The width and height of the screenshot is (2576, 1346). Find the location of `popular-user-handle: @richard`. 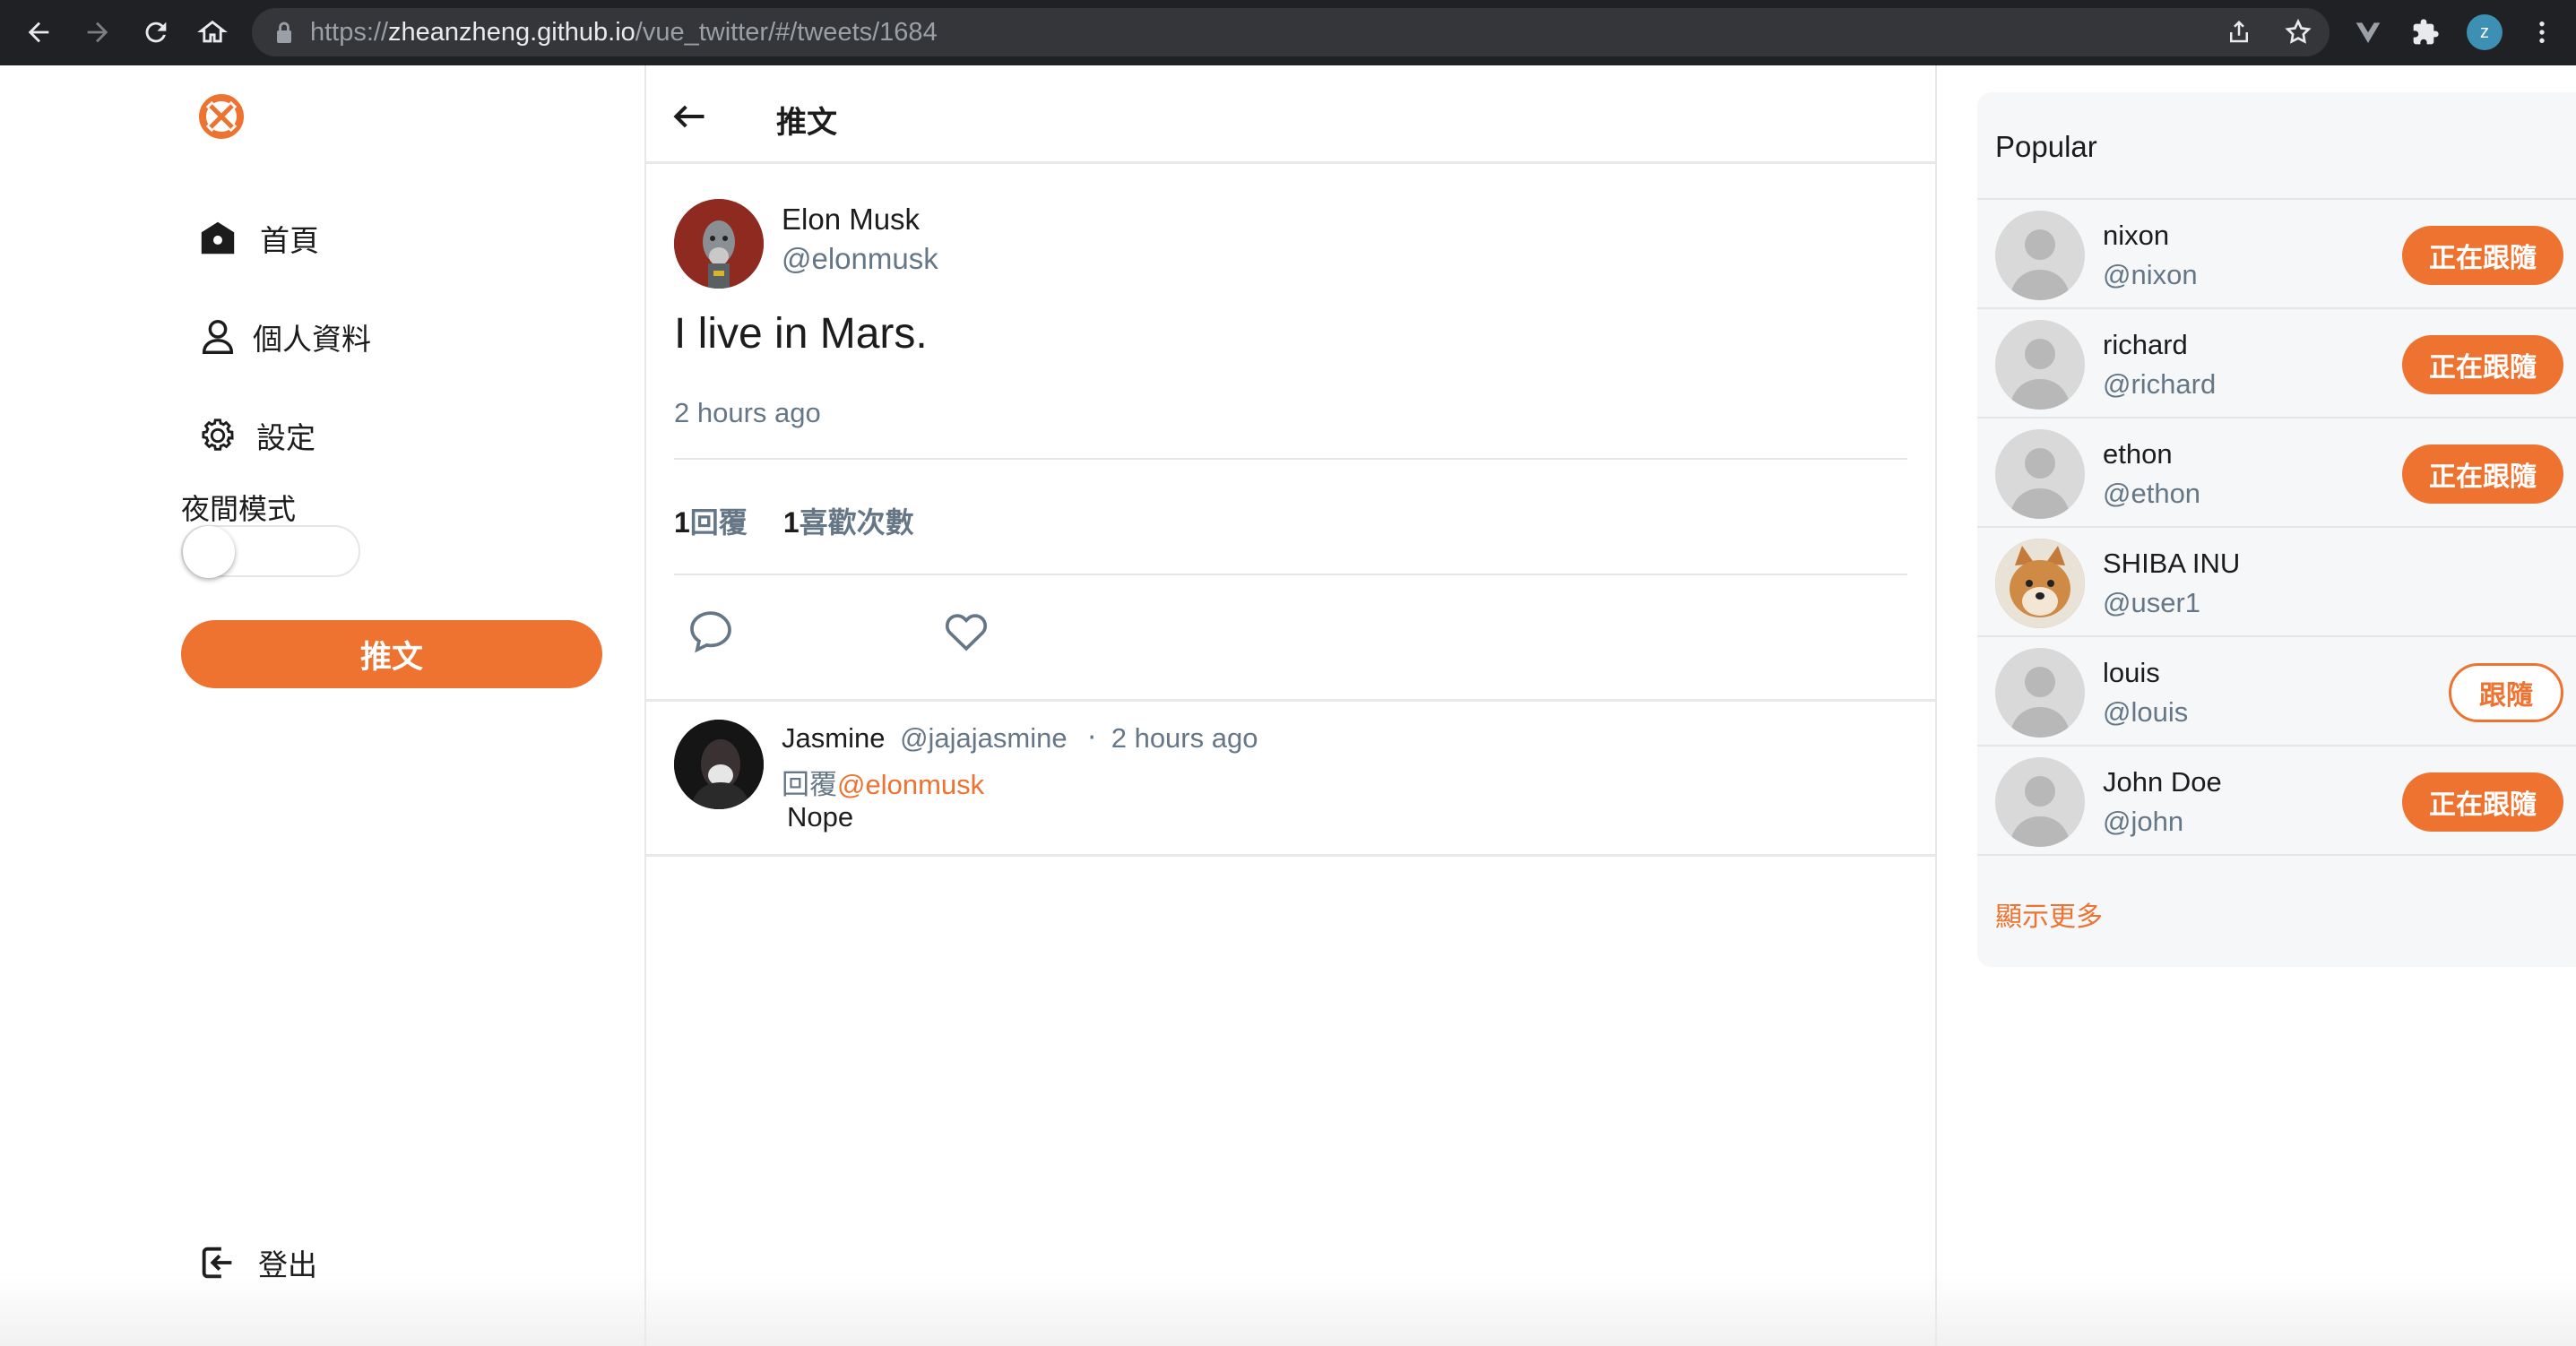

popular-user-handle: @richard is located at coordinates (2160, 384).